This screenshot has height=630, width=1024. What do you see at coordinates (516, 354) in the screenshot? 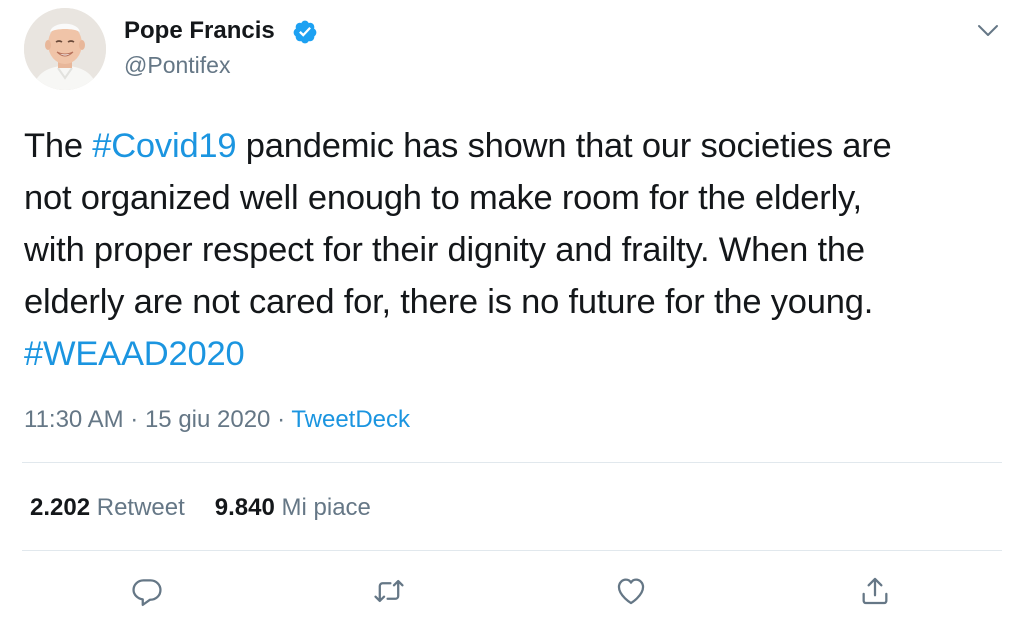
I see `tweet-line: #WEAAD2020` at bounding box center [516, 354].